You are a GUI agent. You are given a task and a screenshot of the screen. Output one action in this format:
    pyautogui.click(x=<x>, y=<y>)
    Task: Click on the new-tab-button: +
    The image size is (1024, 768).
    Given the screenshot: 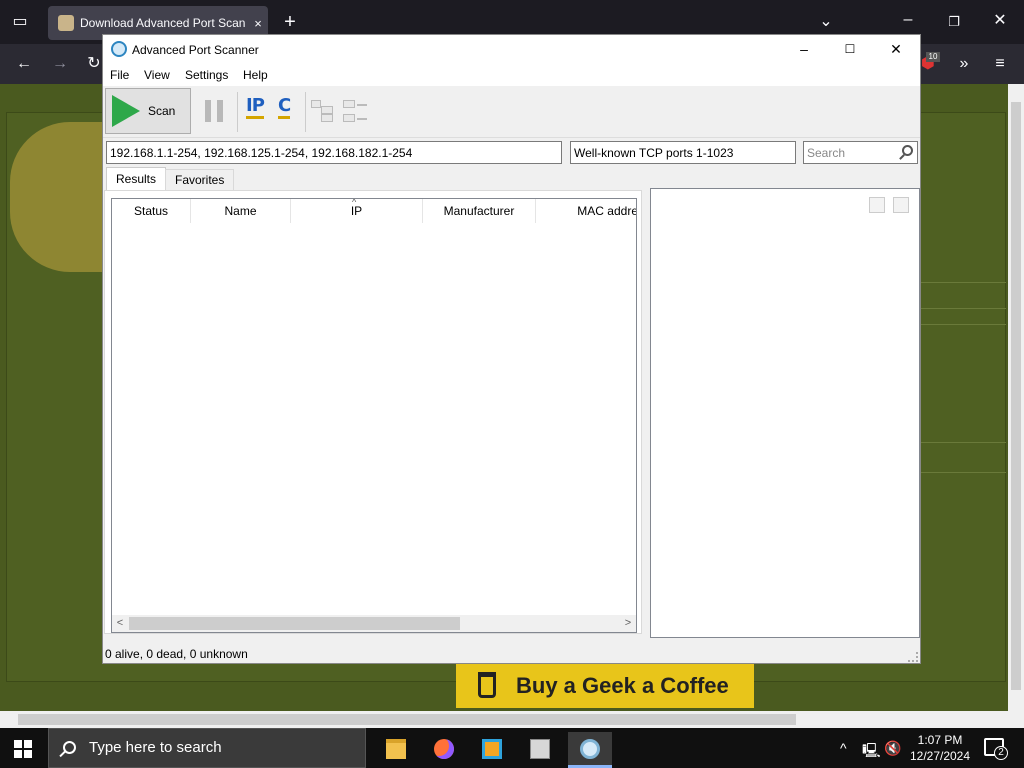 What is the action you would take?
    pyautogui.click(x=290, y=22)
    